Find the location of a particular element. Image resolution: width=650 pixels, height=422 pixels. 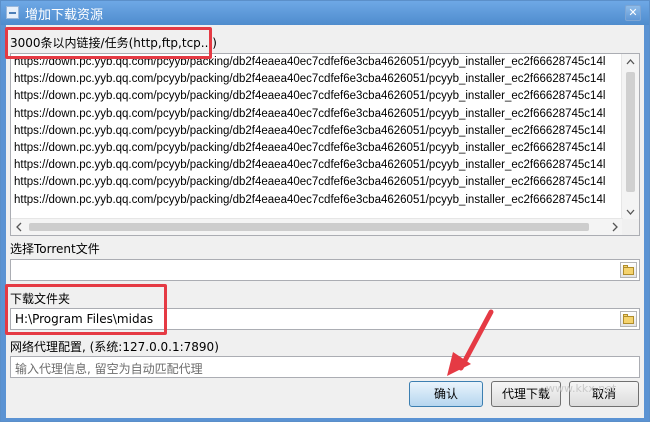

proxy-placeholder: 输入代理信息, 留空为自动匹配代理 is located at coordinates (109, 369).